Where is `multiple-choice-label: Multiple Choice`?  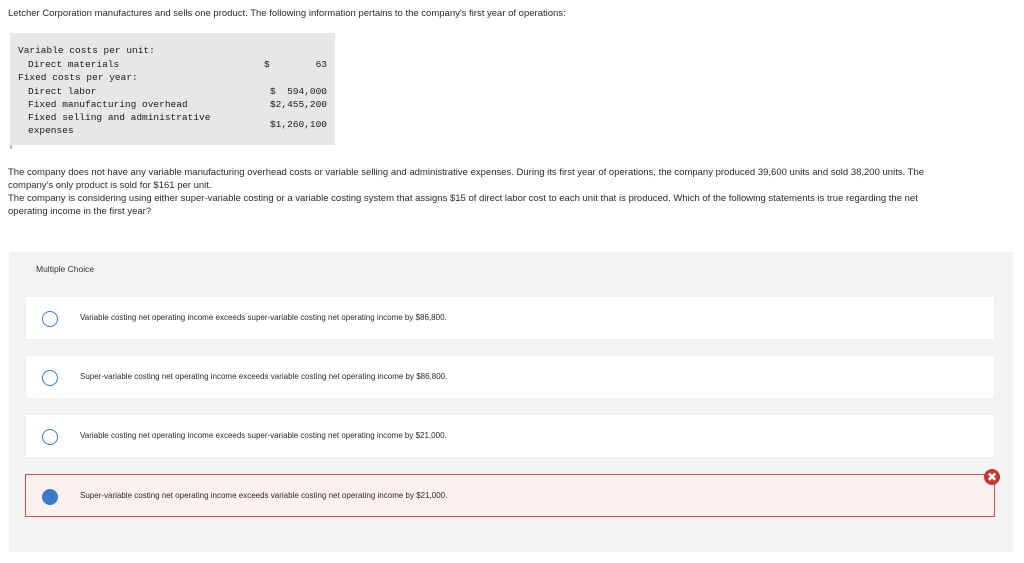 multiple-choice-label: Multiple Choice is located at coordinates (65, 269).